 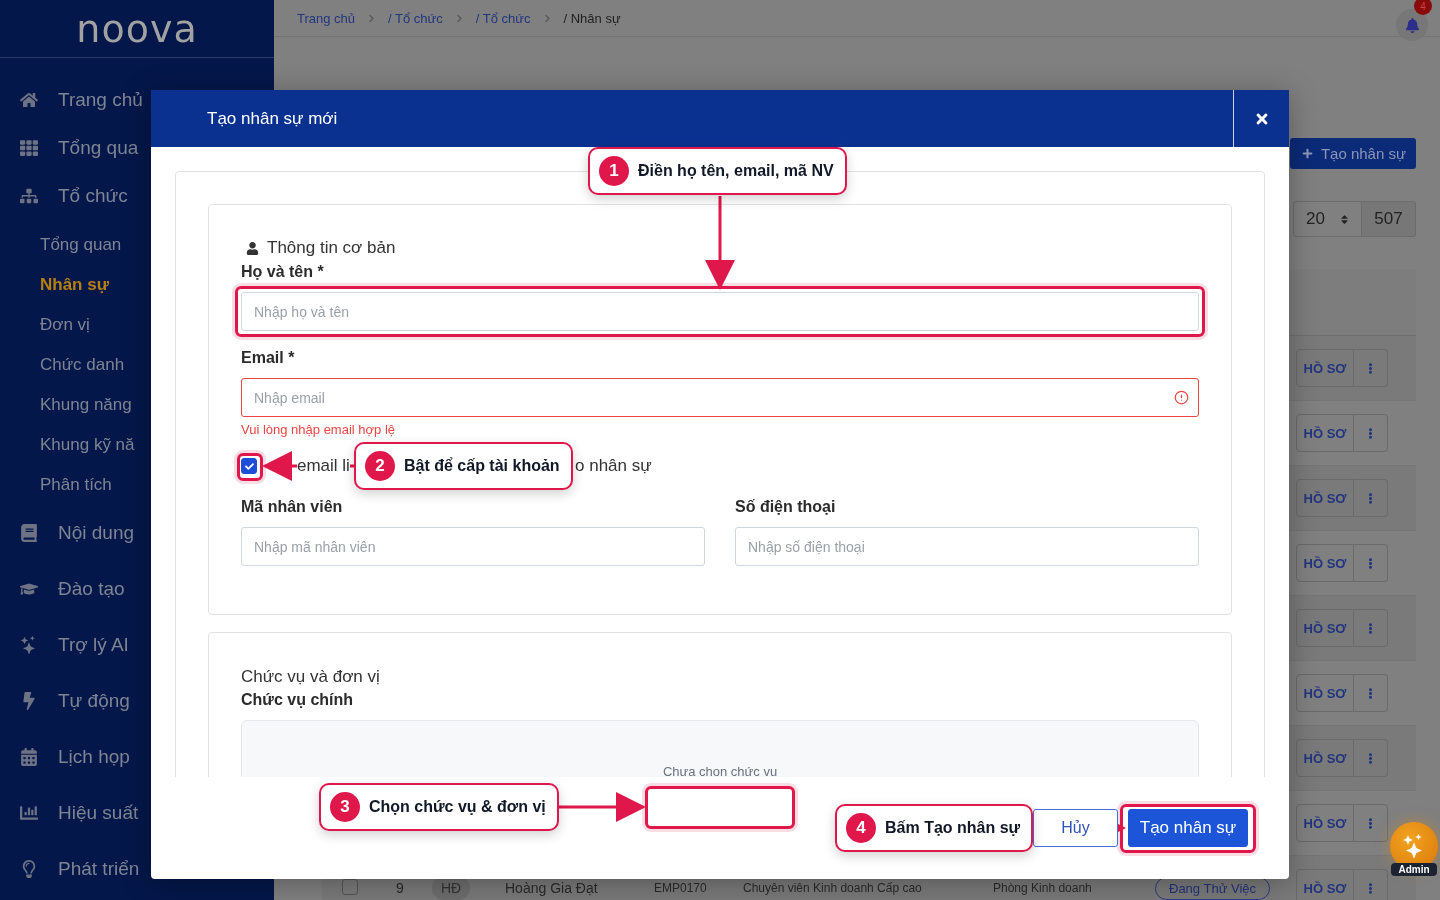 I want to click on annotation-text: Chọn chức vụ & đơn vị, so click(x=457, y=807).